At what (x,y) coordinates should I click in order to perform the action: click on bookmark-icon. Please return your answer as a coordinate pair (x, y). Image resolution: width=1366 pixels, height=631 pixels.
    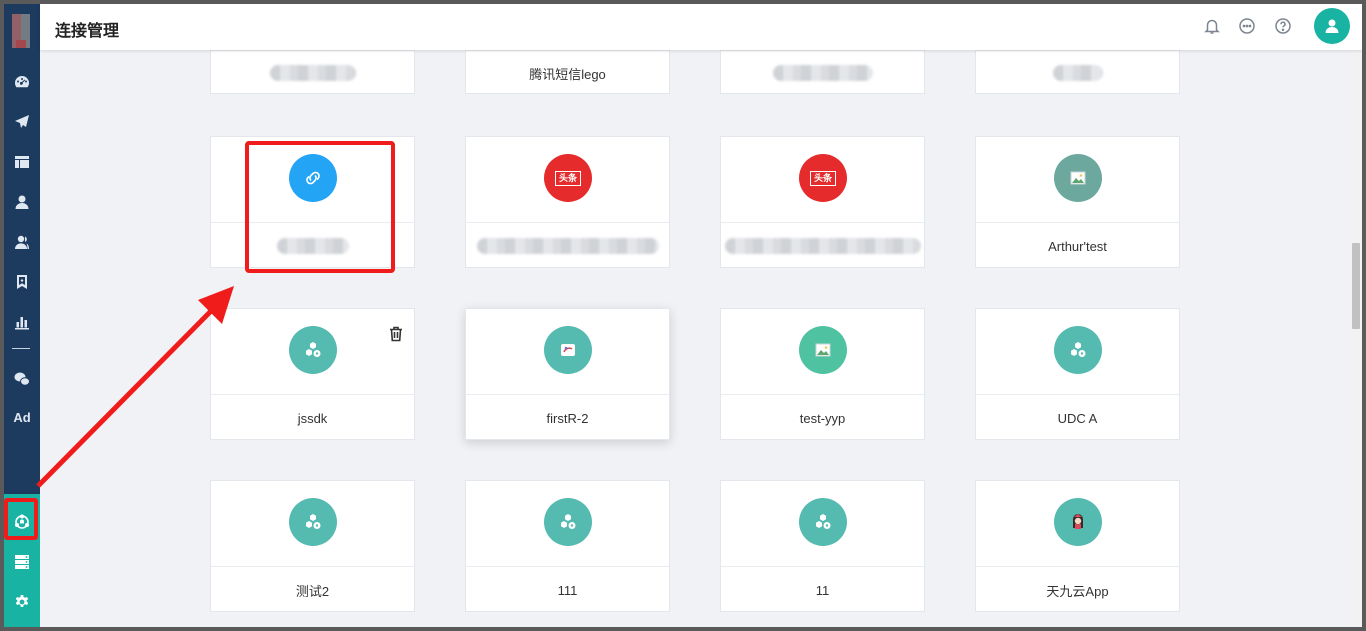
    Looking at the image, I should click on (22, 282).